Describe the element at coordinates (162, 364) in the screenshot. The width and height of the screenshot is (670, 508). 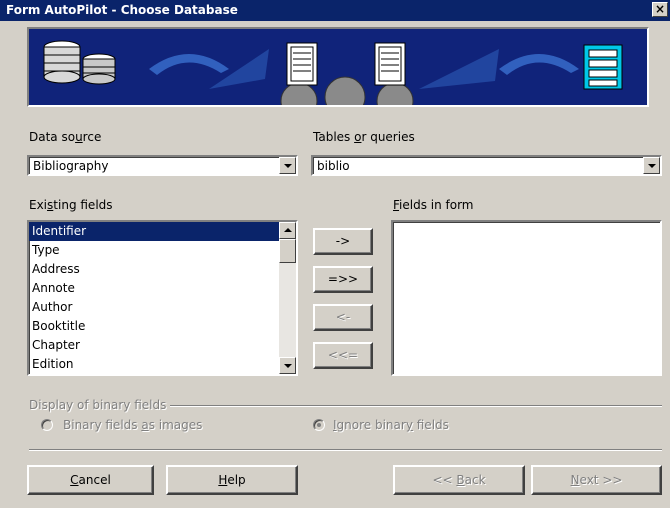
I see `list-item: Edition` at that location.